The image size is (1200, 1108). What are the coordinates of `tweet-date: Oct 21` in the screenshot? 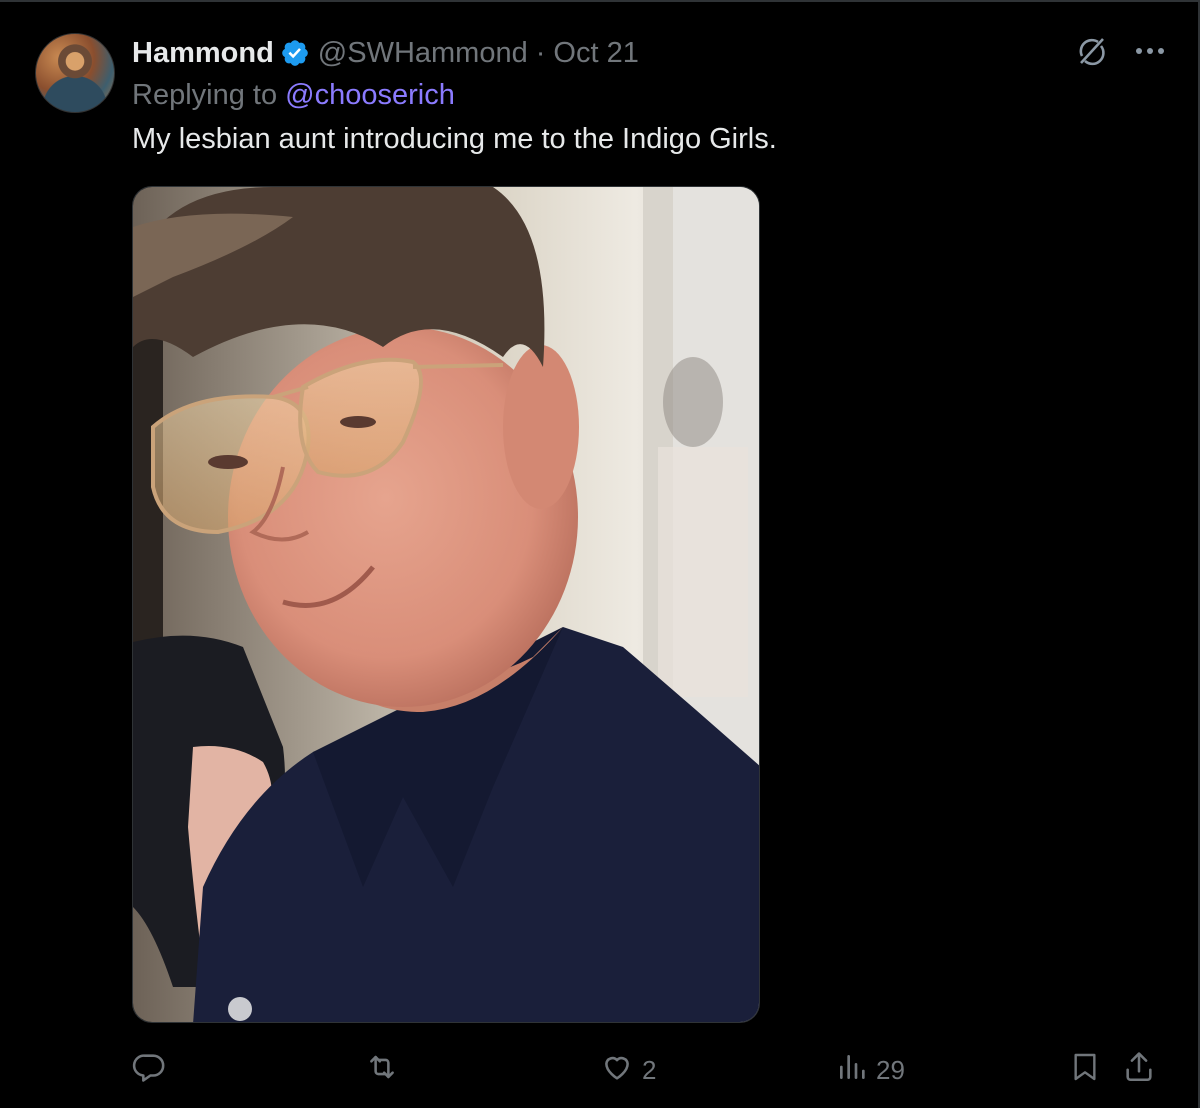 It's located at (595, 53).